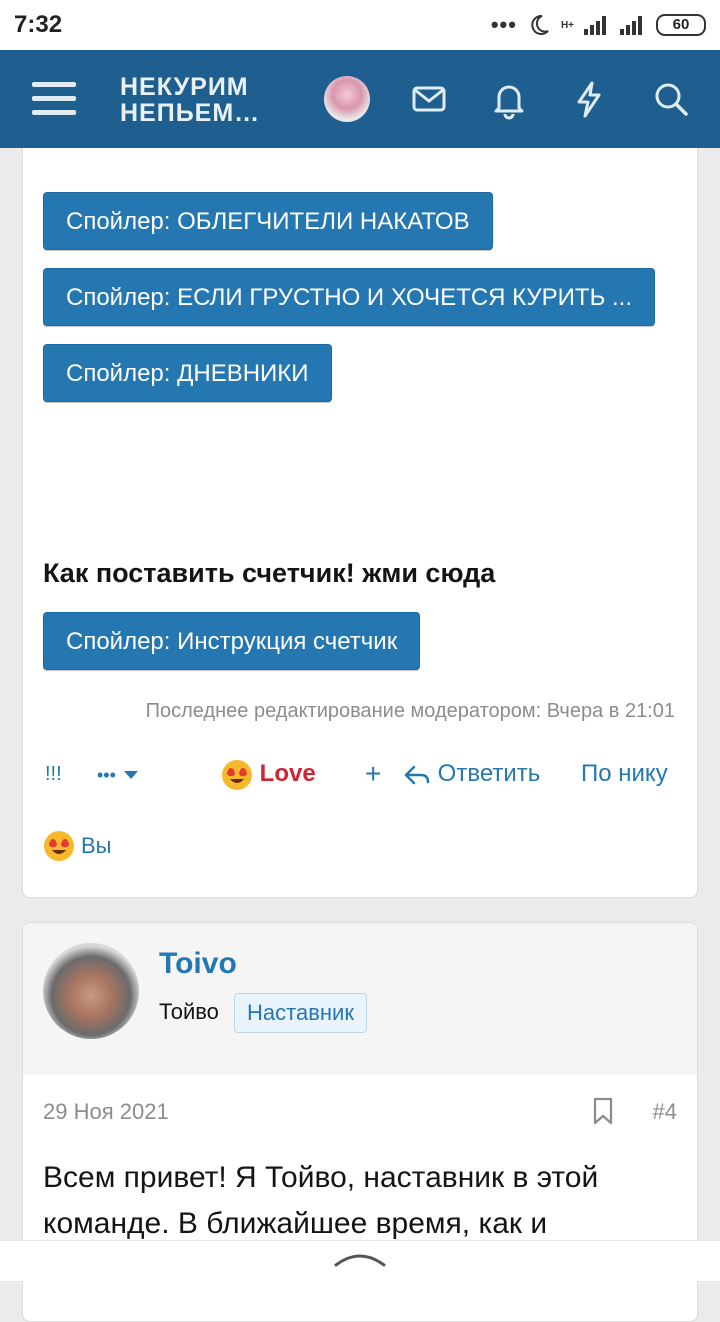  I want to click on status-dots: •••, so click(503, 24).